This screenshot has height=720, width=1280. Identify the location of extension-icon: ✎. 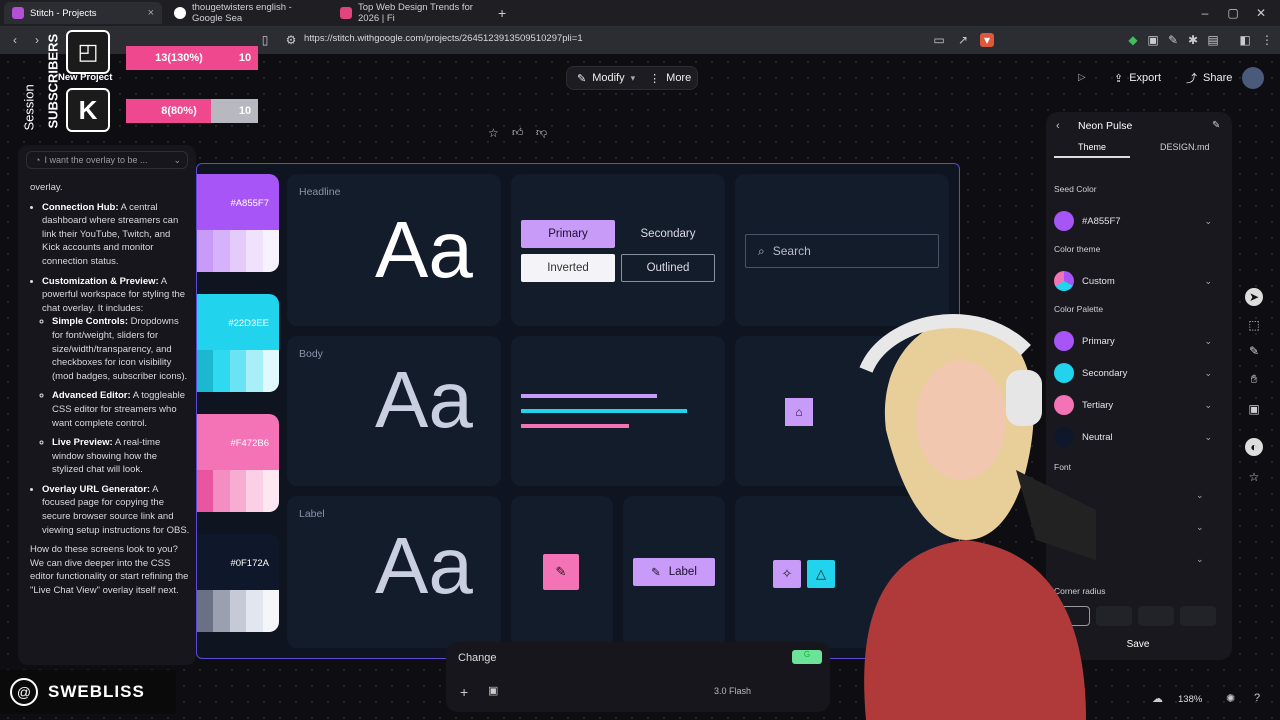
(1173, 40).